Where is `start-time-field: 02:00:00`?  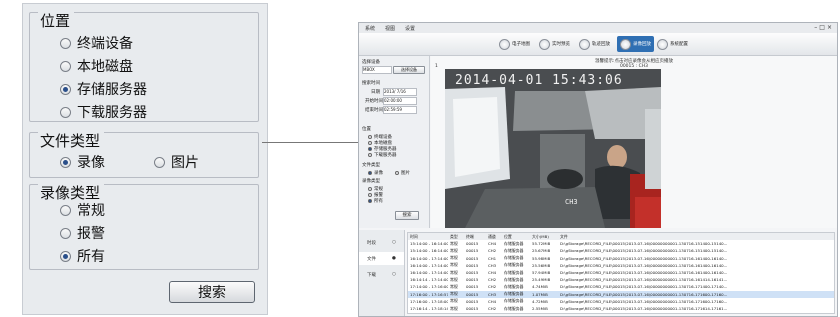
start-time-field: 02:00:00 is located at coordinates (400, 101).